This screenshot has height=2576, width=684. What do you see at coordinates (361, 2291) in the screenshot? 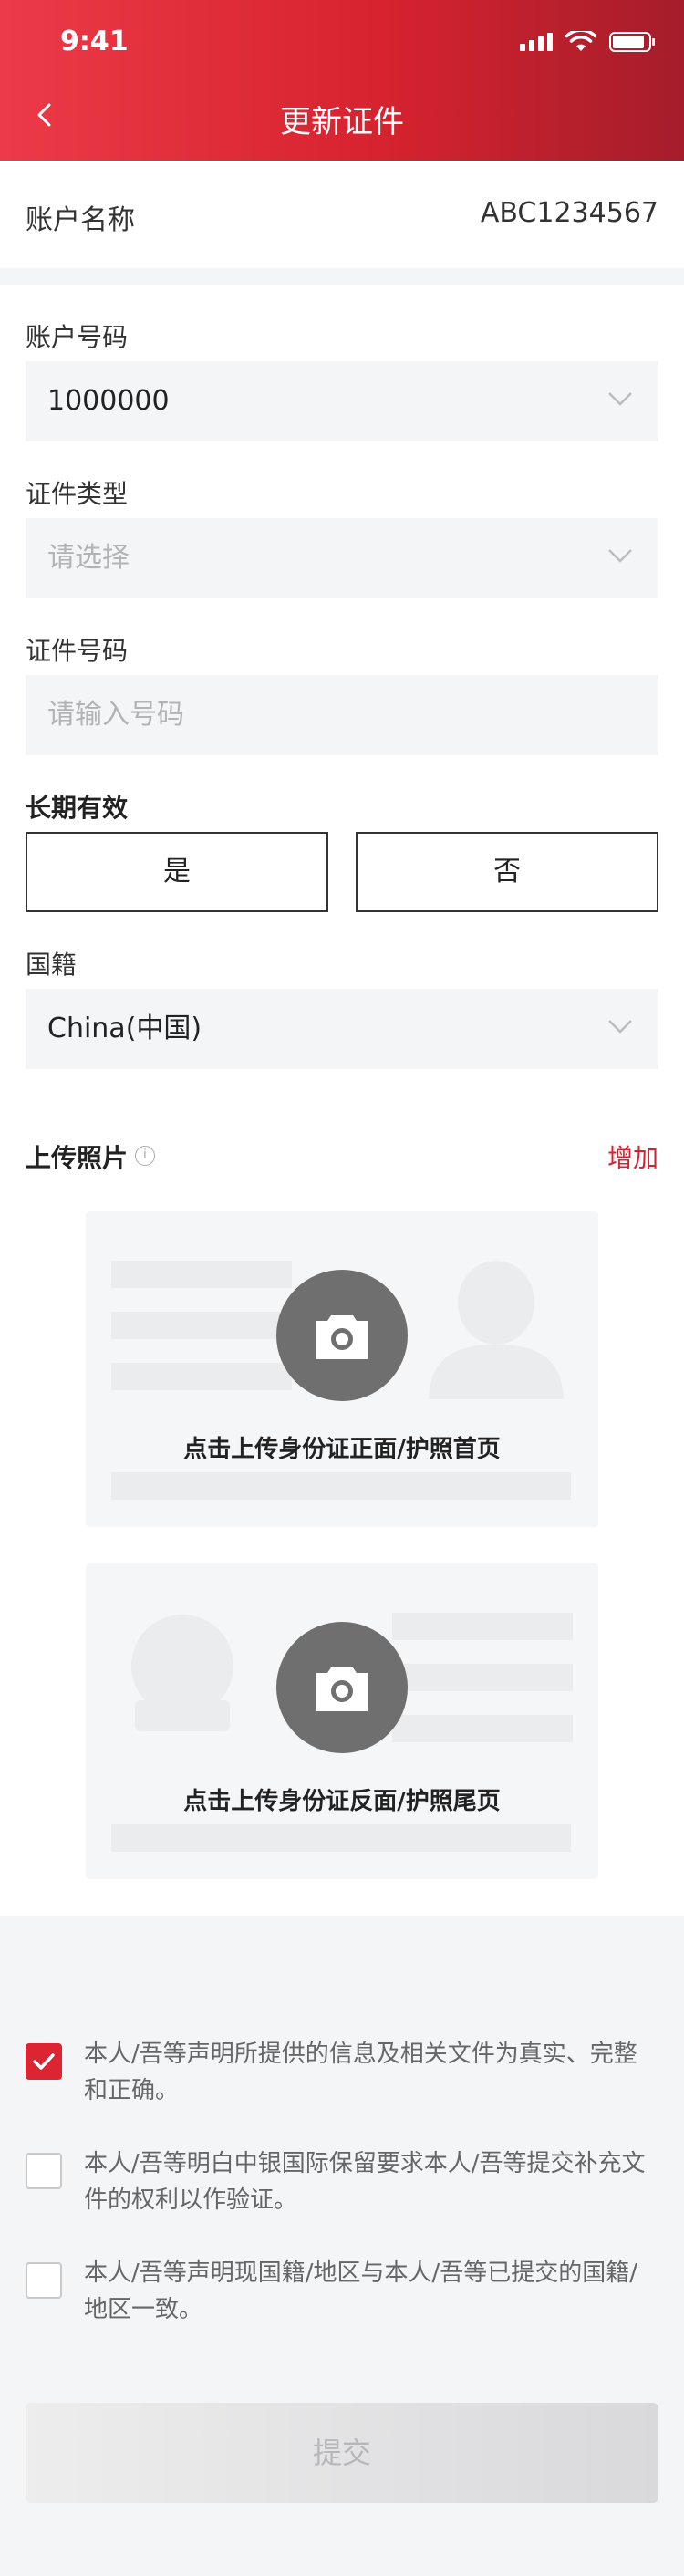
I see `declaration-text-3: 本人/吾等声明现国籍/地区与本人/吾等已提交的国籍/地区一致。` at bounding box center [361, 2291].